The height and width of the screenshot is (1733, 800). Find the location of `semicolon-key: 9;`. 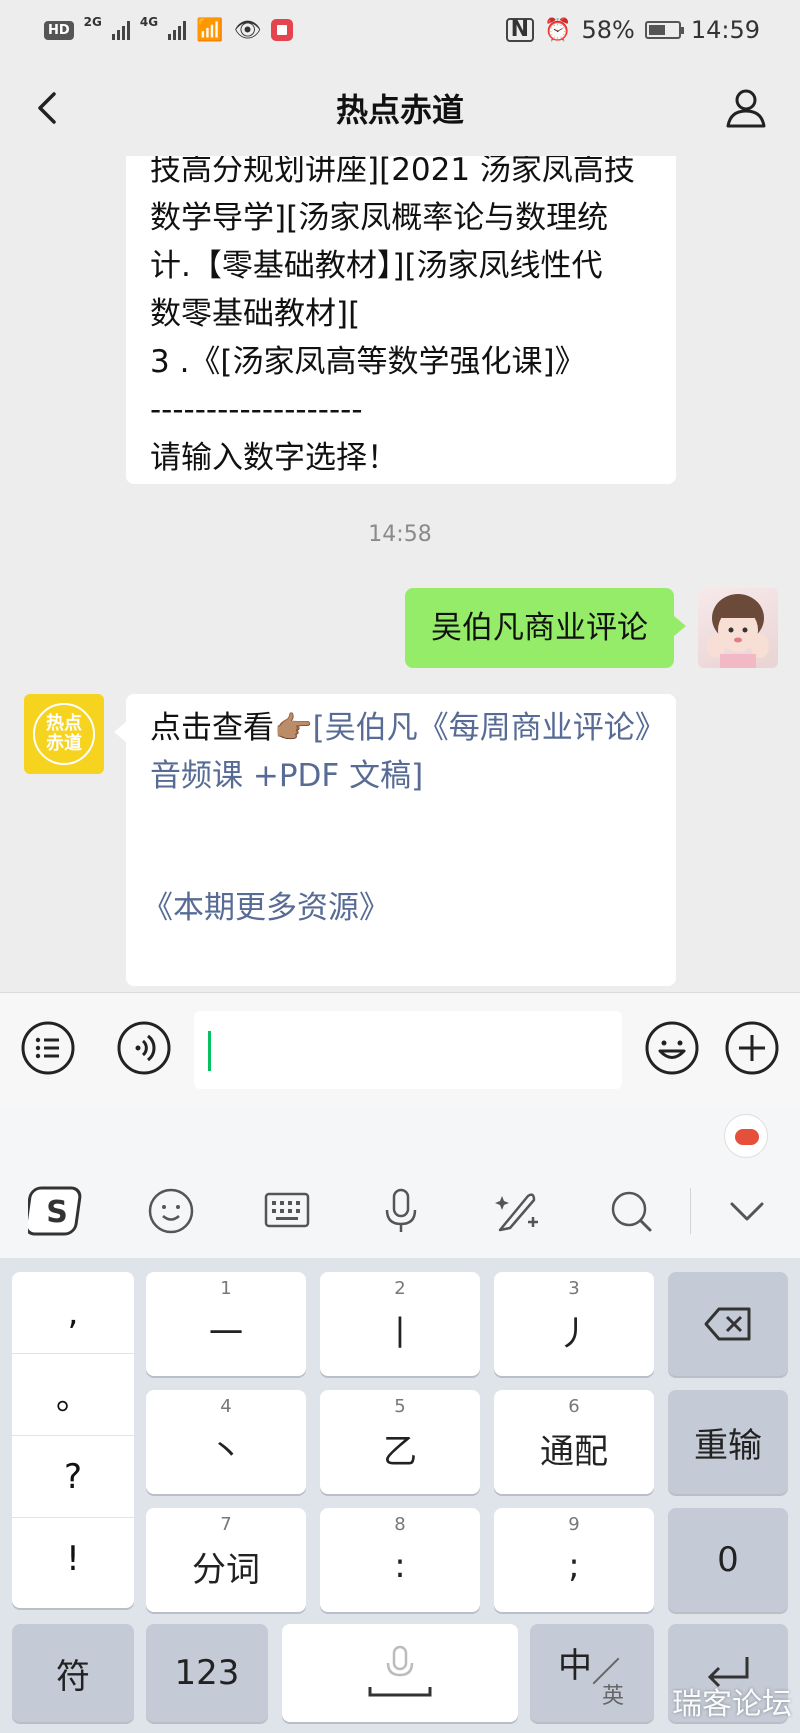

semicolon-key: 9; is located at coordinates (574, 1560).